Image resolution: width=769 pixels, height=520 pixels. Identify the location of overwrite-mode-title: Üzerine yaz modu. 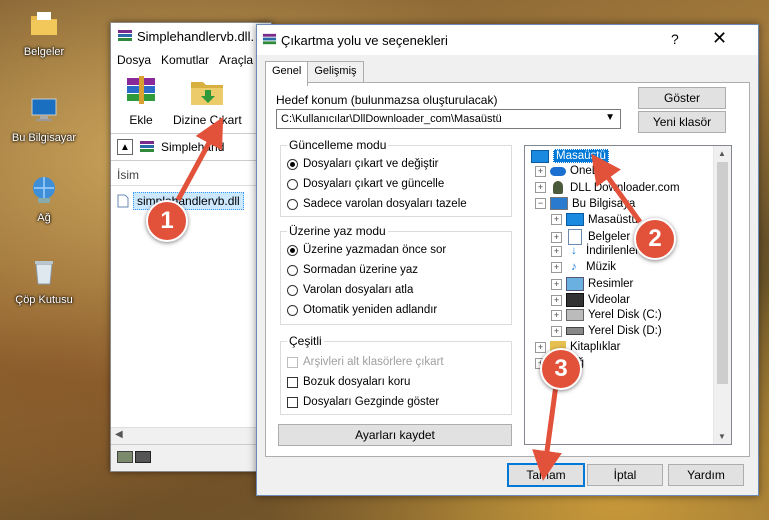
(337, 231).